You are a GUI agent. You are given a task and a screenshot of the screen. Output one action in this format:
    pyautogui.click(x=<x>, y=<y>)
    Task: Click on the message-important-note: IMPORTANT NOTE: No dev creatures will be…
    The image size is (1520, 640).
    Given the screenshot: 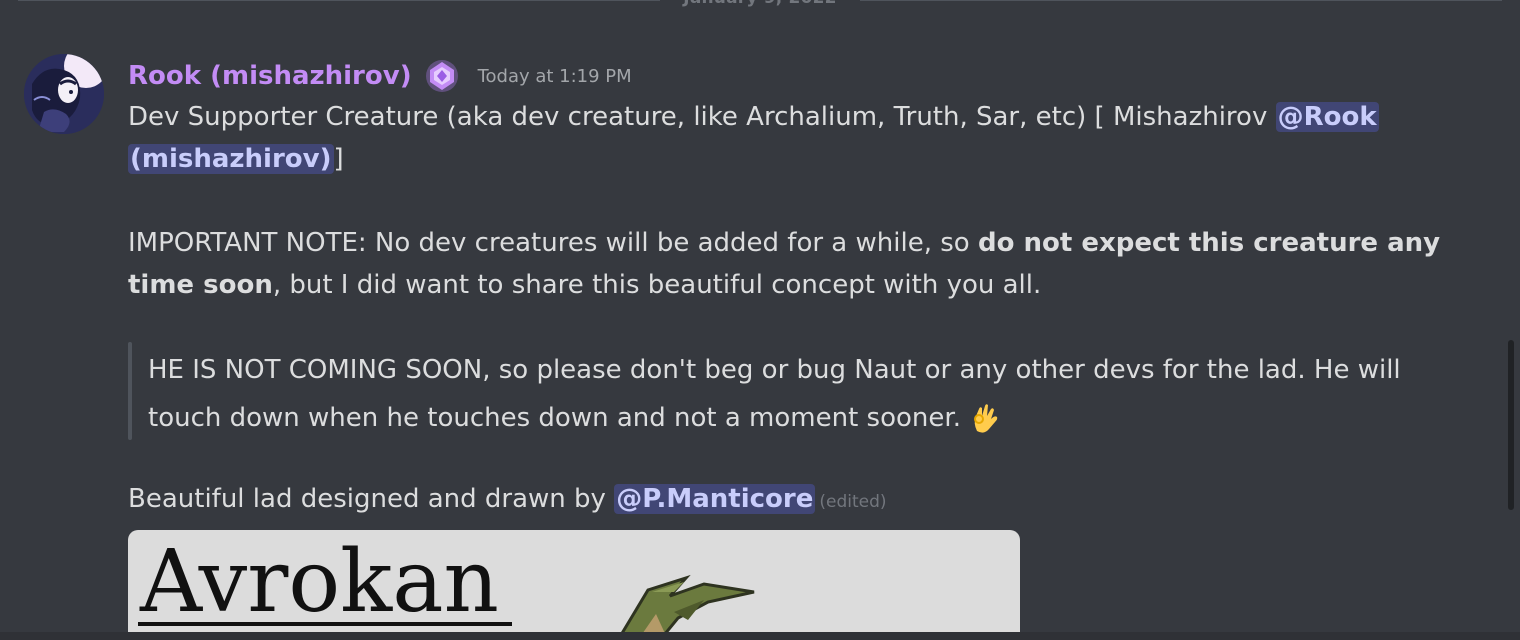 What is the action you would take?
    pyautogui.click(x=788, y=264)
    